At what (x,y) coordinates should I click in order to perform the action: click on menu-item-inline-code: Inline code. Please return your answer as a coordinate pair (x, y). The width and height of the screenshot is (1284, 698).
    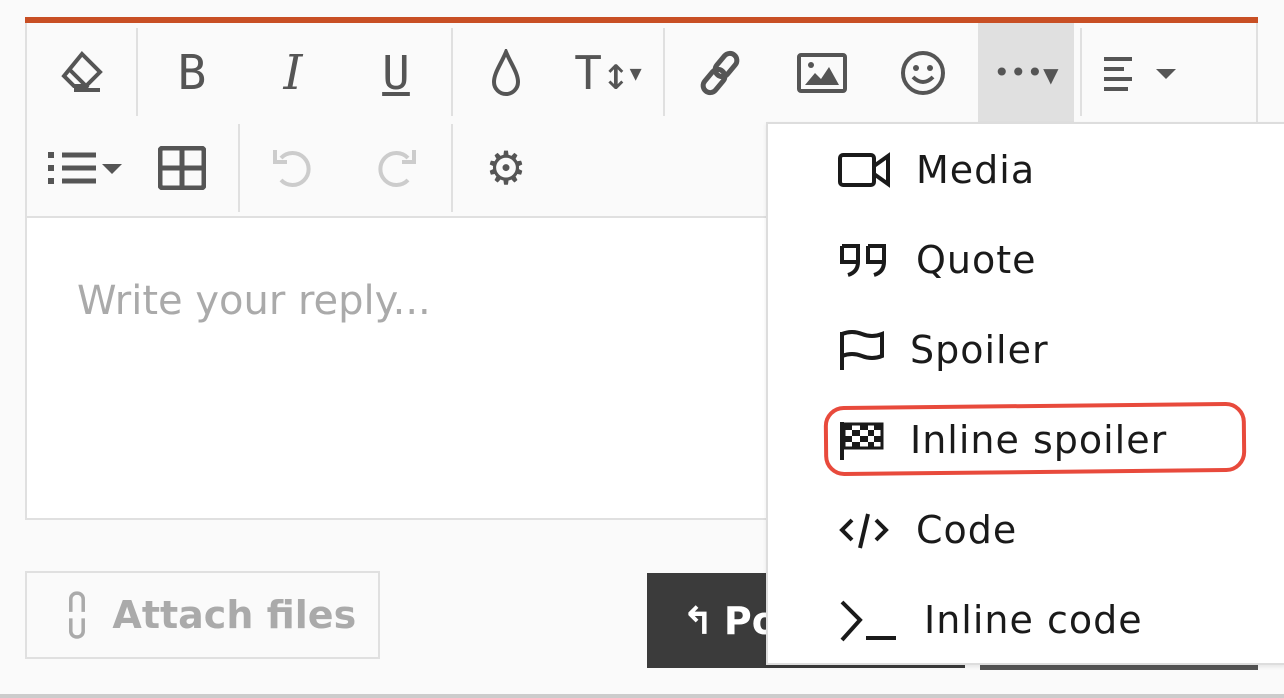
    Looking at the image, I should click on (990, 620).